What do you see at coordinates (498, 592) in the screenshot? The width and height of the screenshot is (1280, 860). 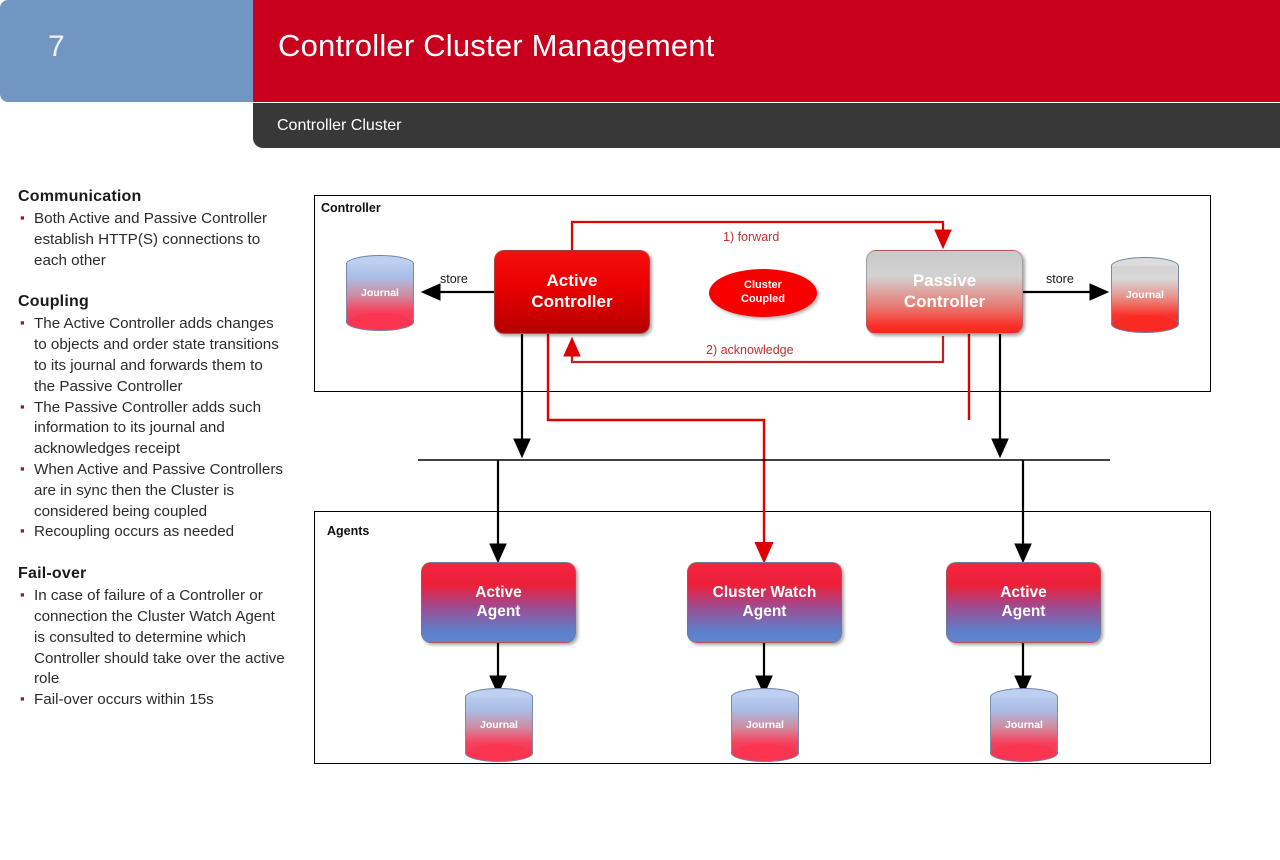 I see `active-agent-left-label-line1: Active` at bounding box center [498, 592].